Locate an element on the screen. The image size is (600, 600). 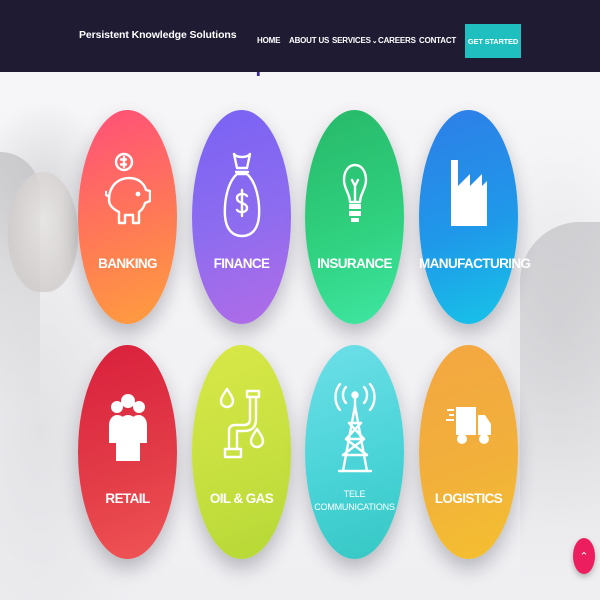
nav-careers: CAREERS is located at coordinates (397, 40).